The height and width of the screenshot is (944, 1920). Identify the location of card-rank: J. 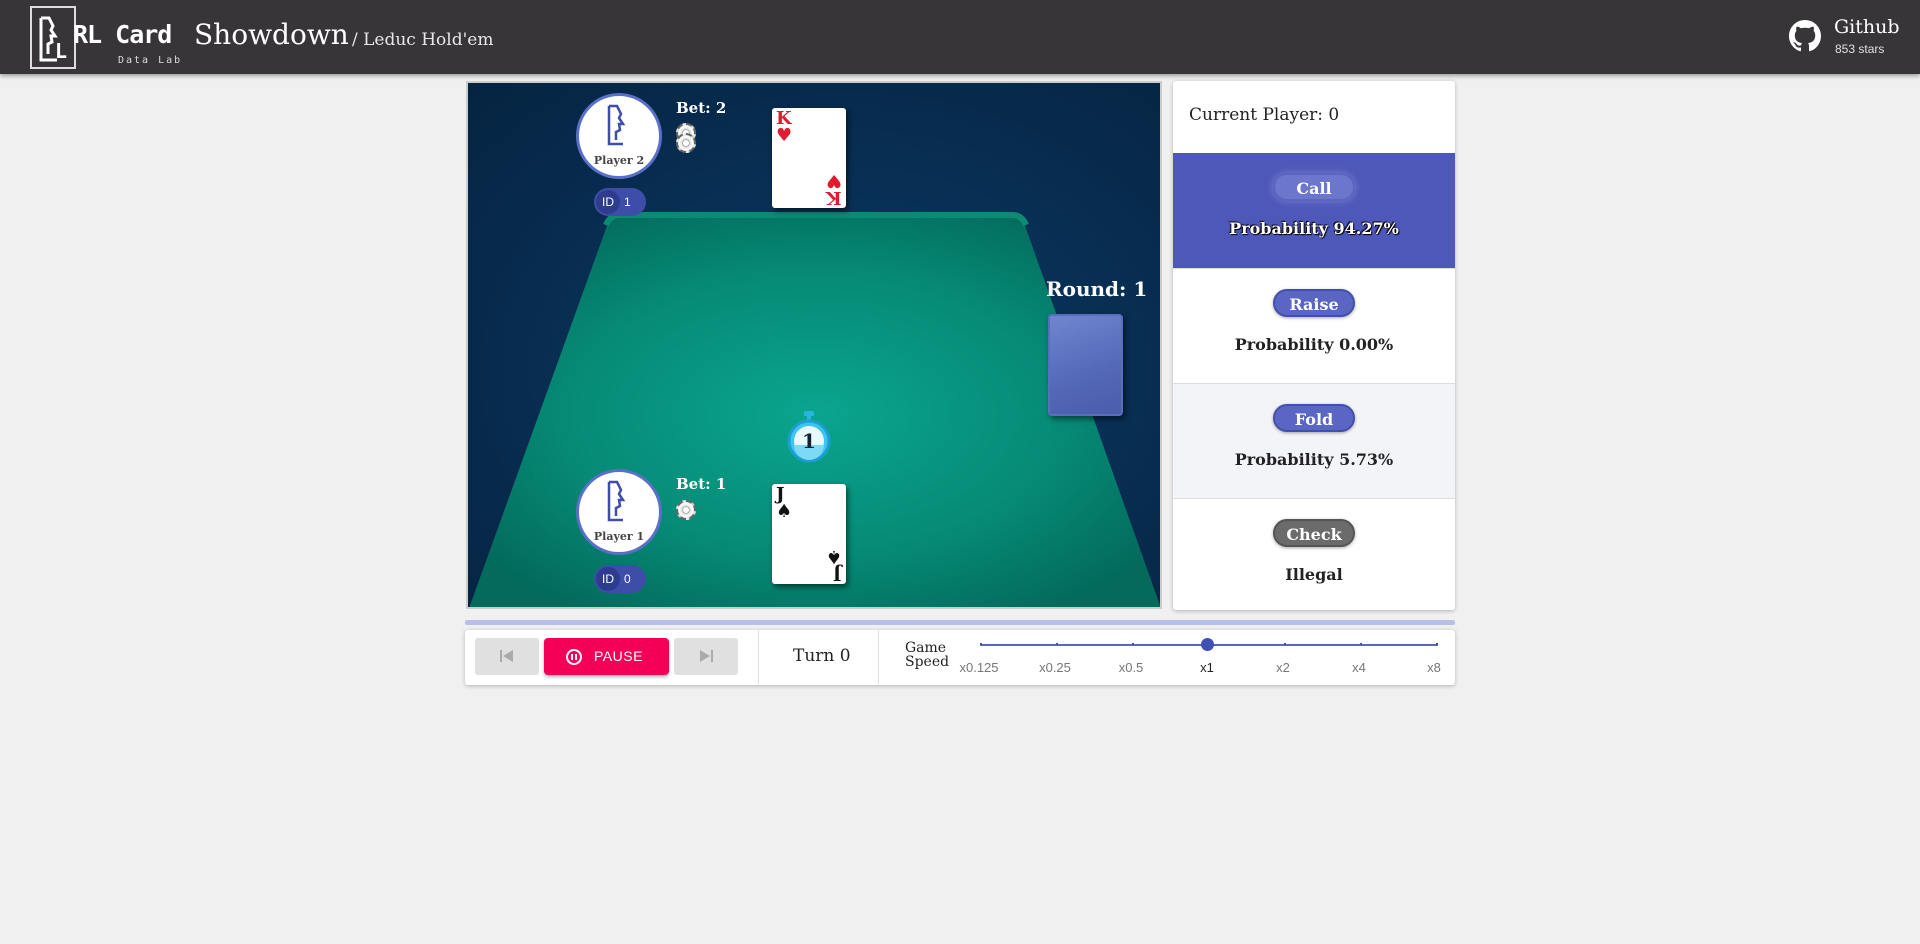
(837, 573).